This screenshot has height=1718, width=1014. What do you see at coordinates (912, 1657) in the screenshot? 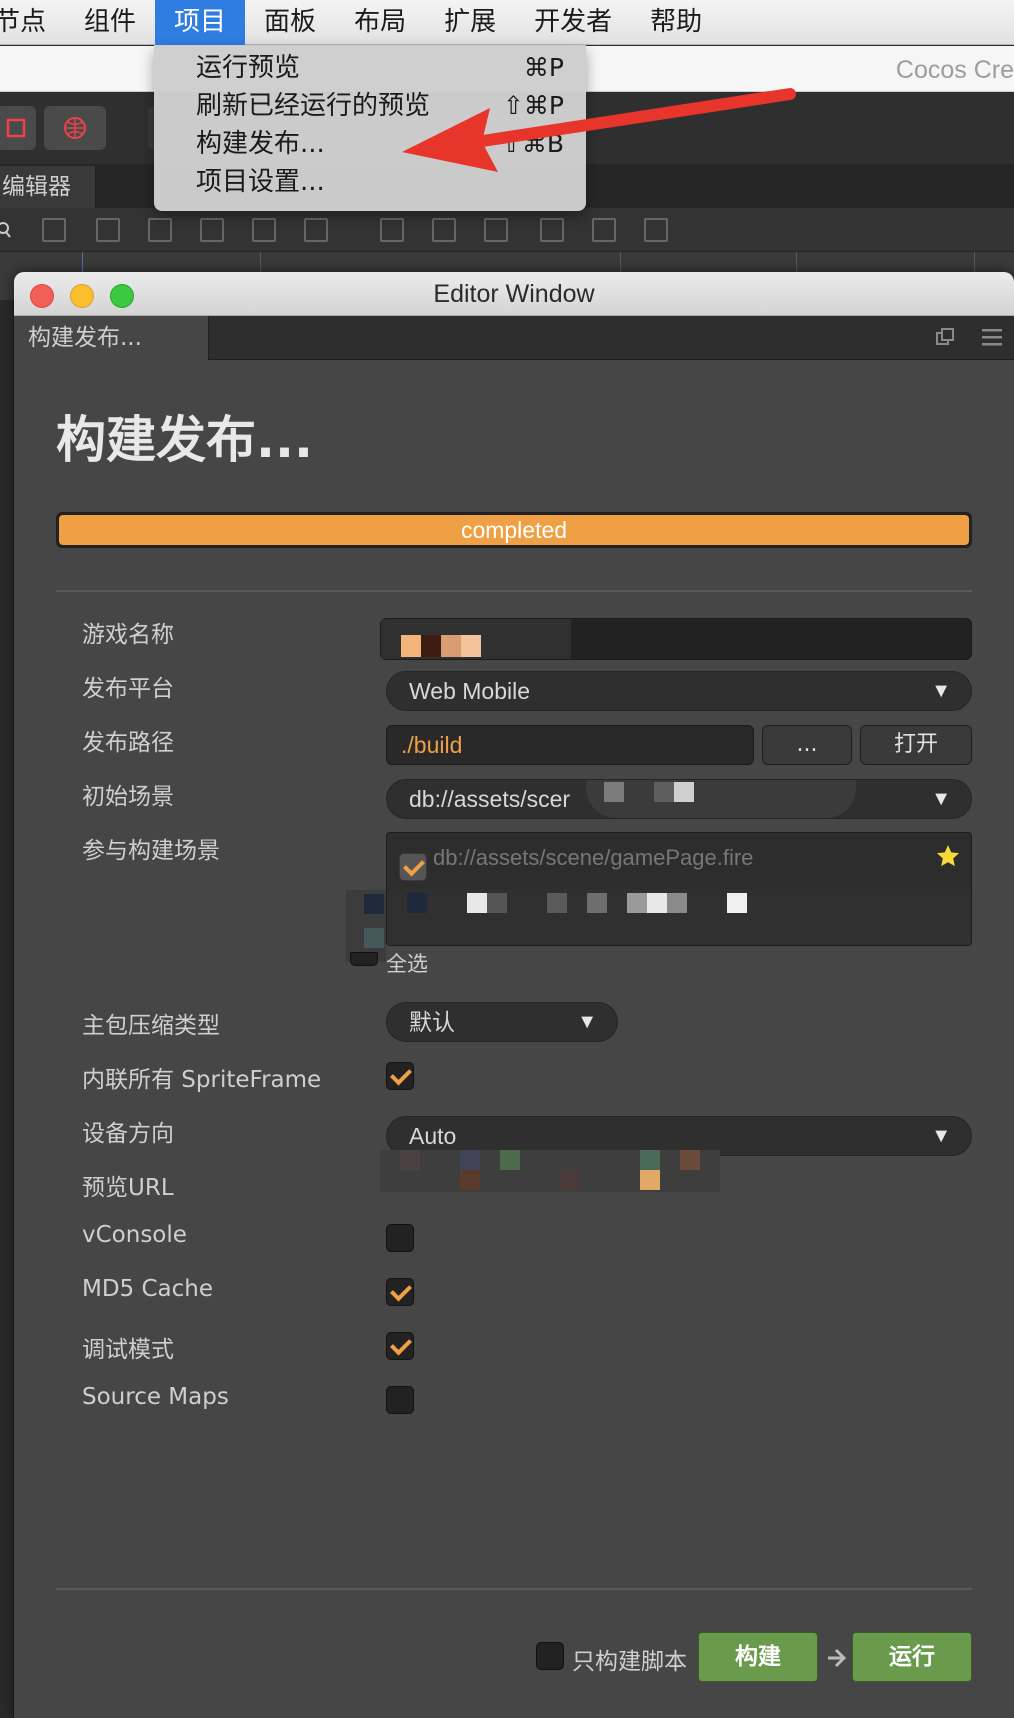
I see `run-button: 运行` at bounding box center [912, 1657].